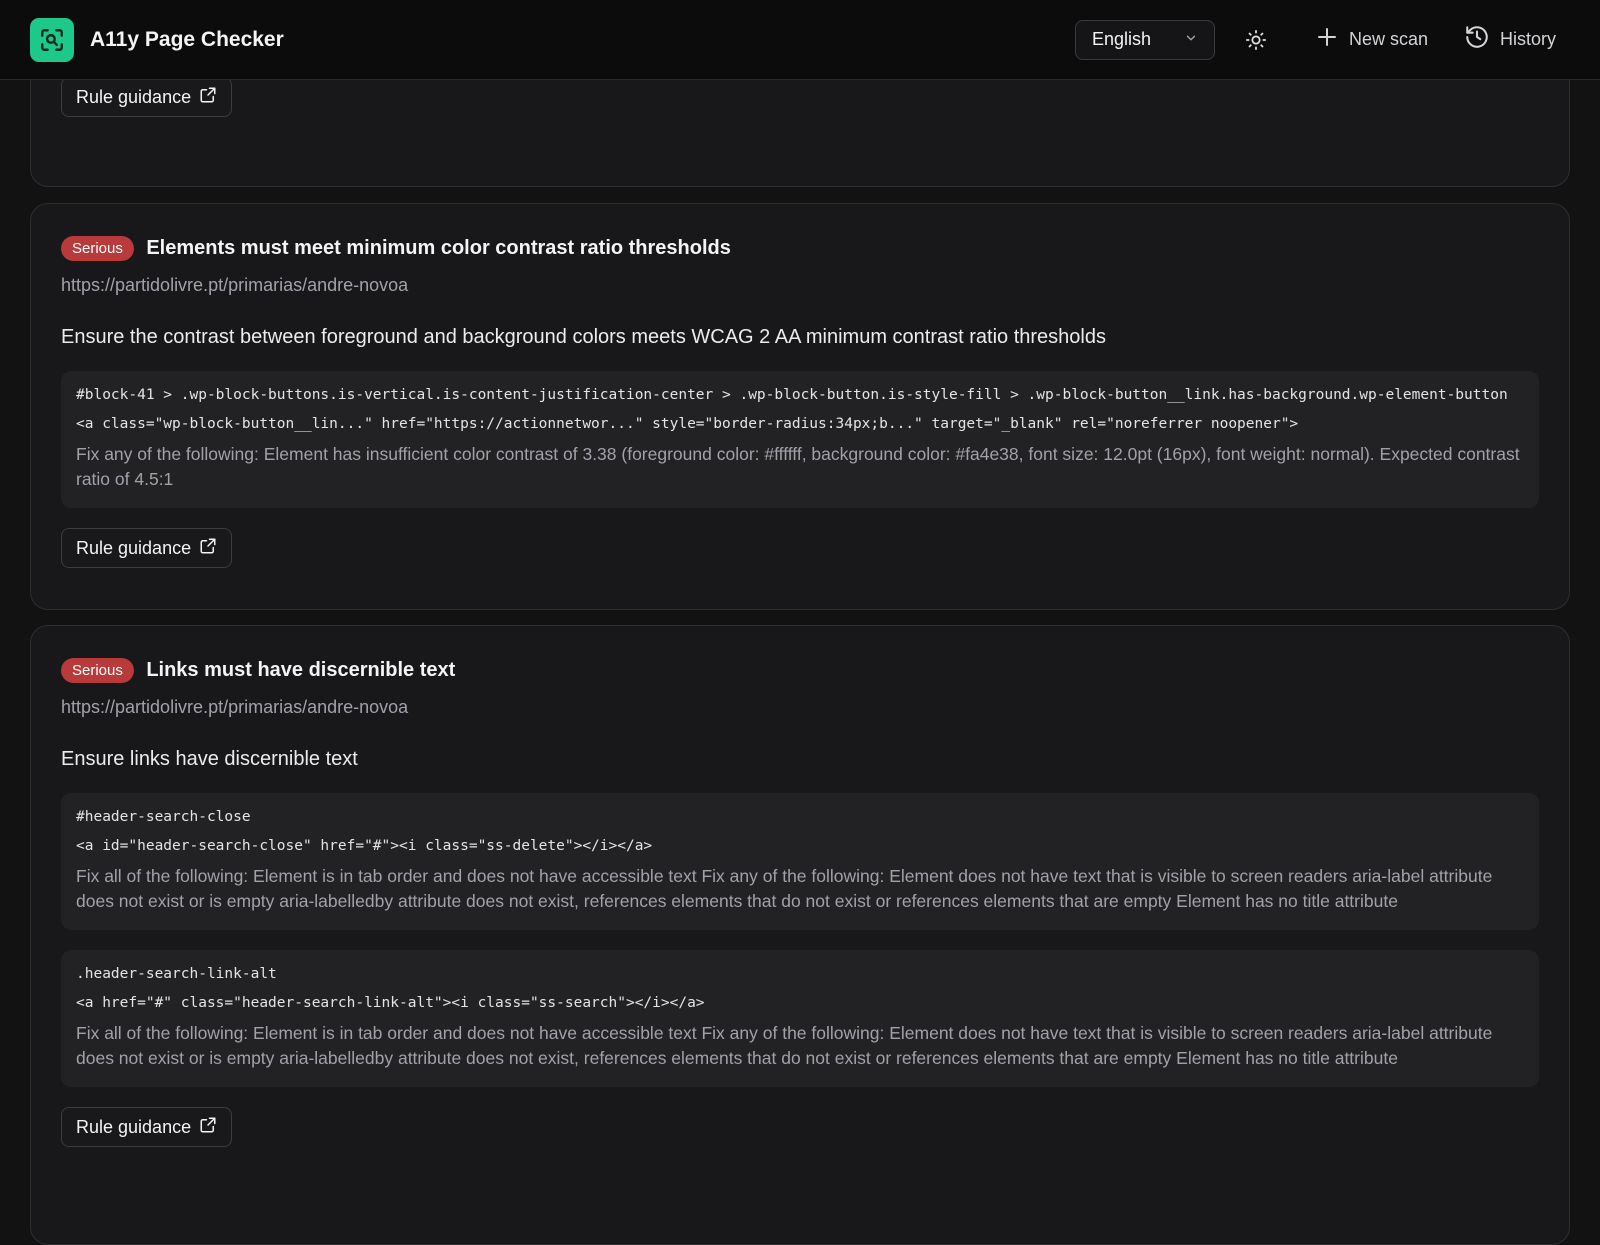 This screenshot has width=1600, height=1245. What do you see at coordinates (1327, 39) in the screenshot?
I see `plus-icon` at bounding box center [1327, 39].